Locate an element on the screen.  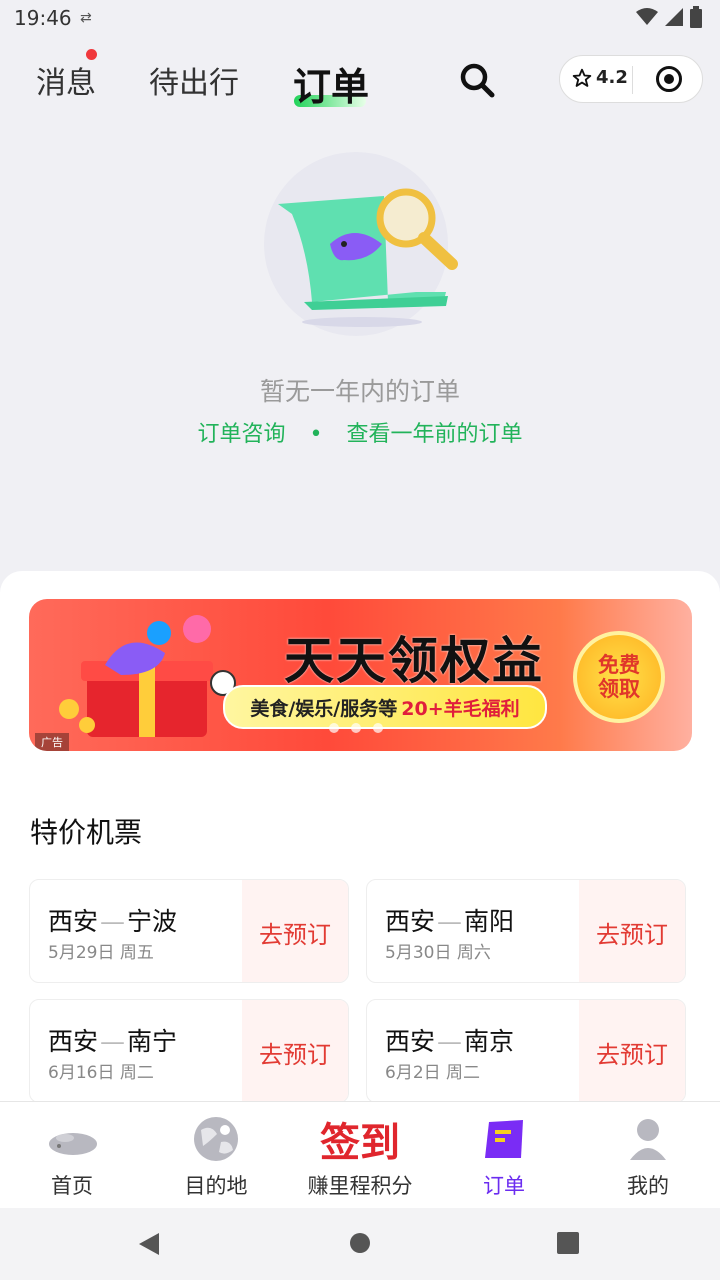
rating-value: 4.2 is located at coordinates (612, 77).